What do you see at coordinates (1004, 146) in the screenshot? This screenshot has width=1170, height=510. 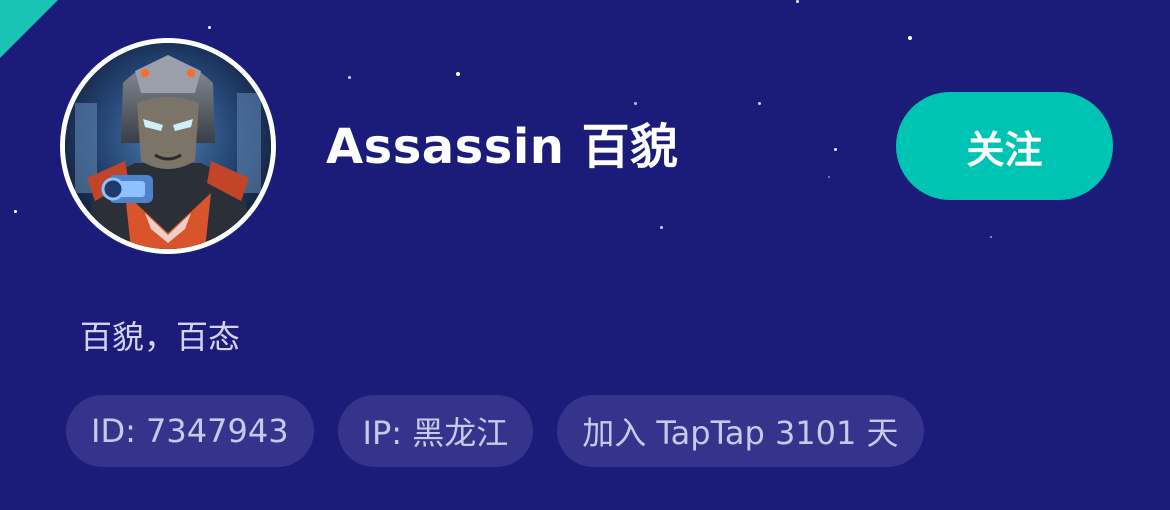 I see `follow-button: 关注` at bounding box center [1004, 146].